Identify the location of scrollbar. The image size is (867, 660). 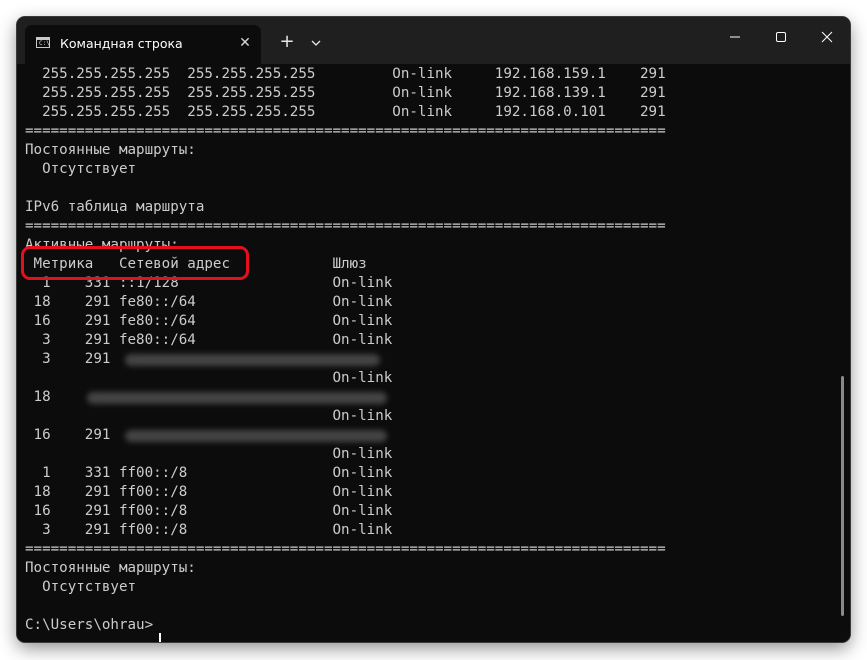
(842, 496).